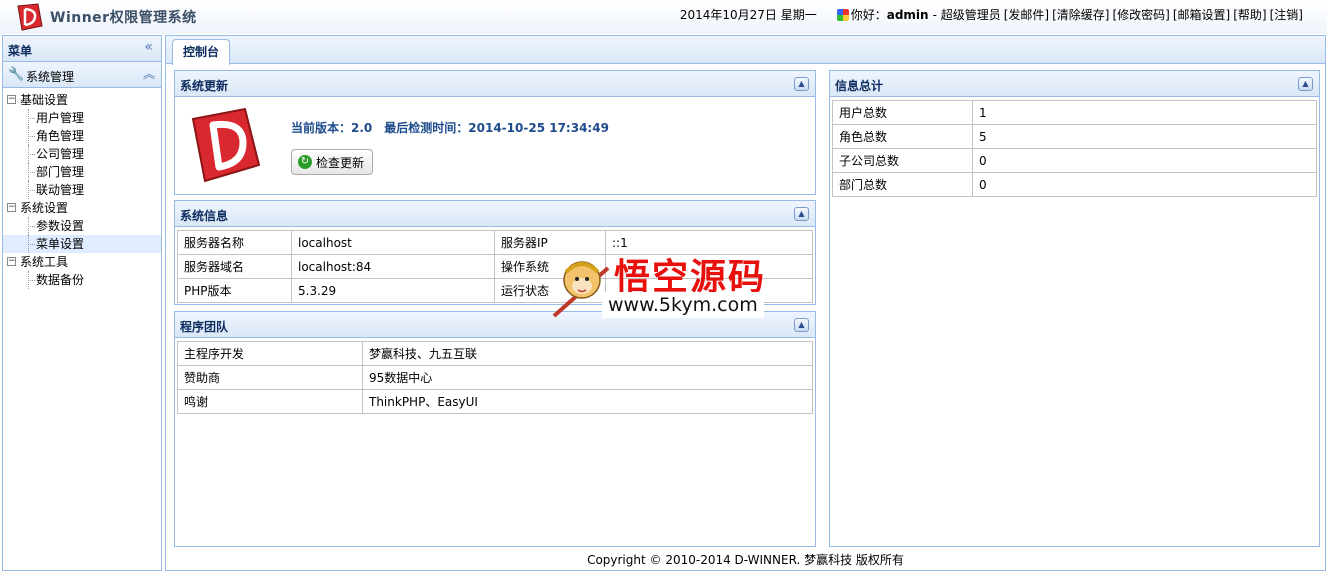  I want to click on tree-node-company-management: 公司管理, so click(82, 154).